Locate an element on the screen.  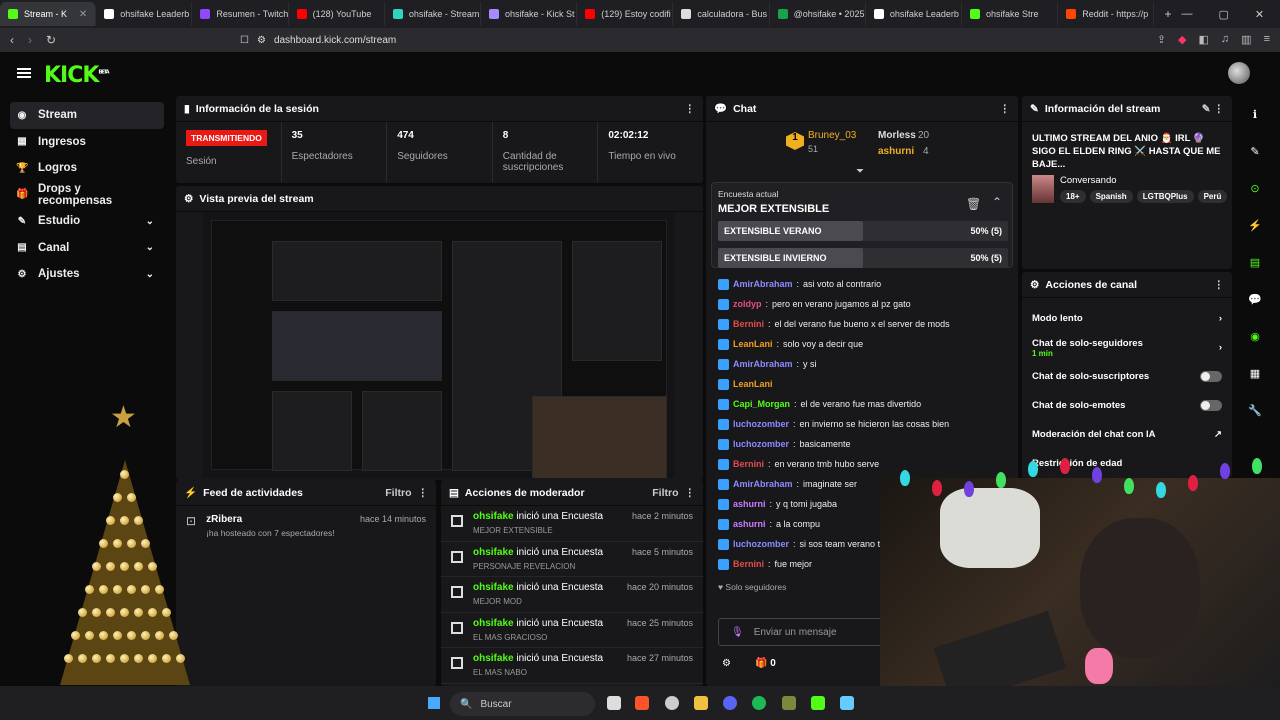
bookmark-icon: ☐ is located at coordinates (244, 40).